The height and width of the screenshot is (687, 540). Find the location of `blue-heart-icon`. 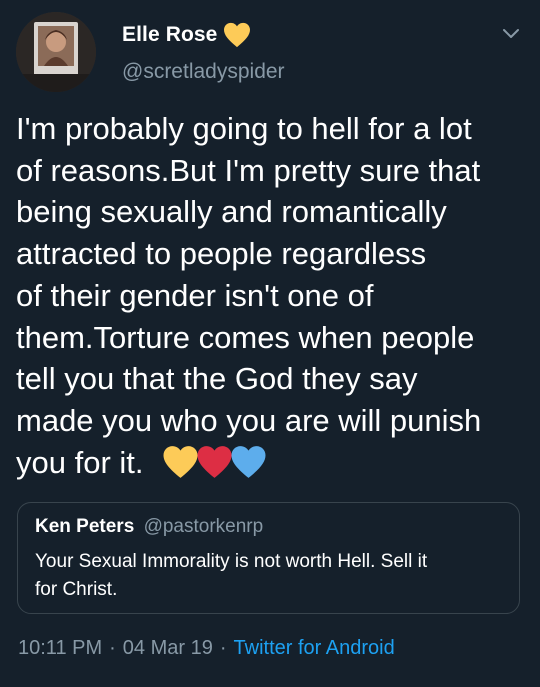

blue-heart-icon is located at coordinates (248, 461).